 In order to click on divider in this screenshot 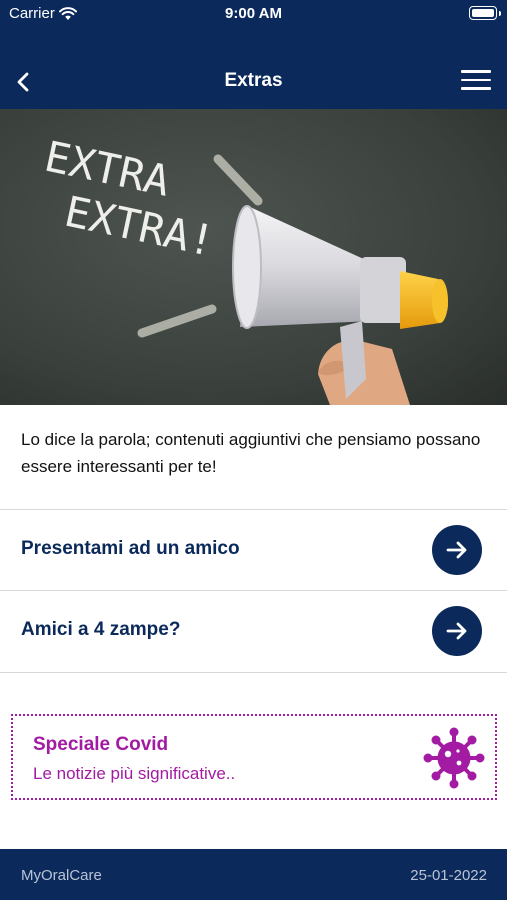, I will do `click(253, 672)`.